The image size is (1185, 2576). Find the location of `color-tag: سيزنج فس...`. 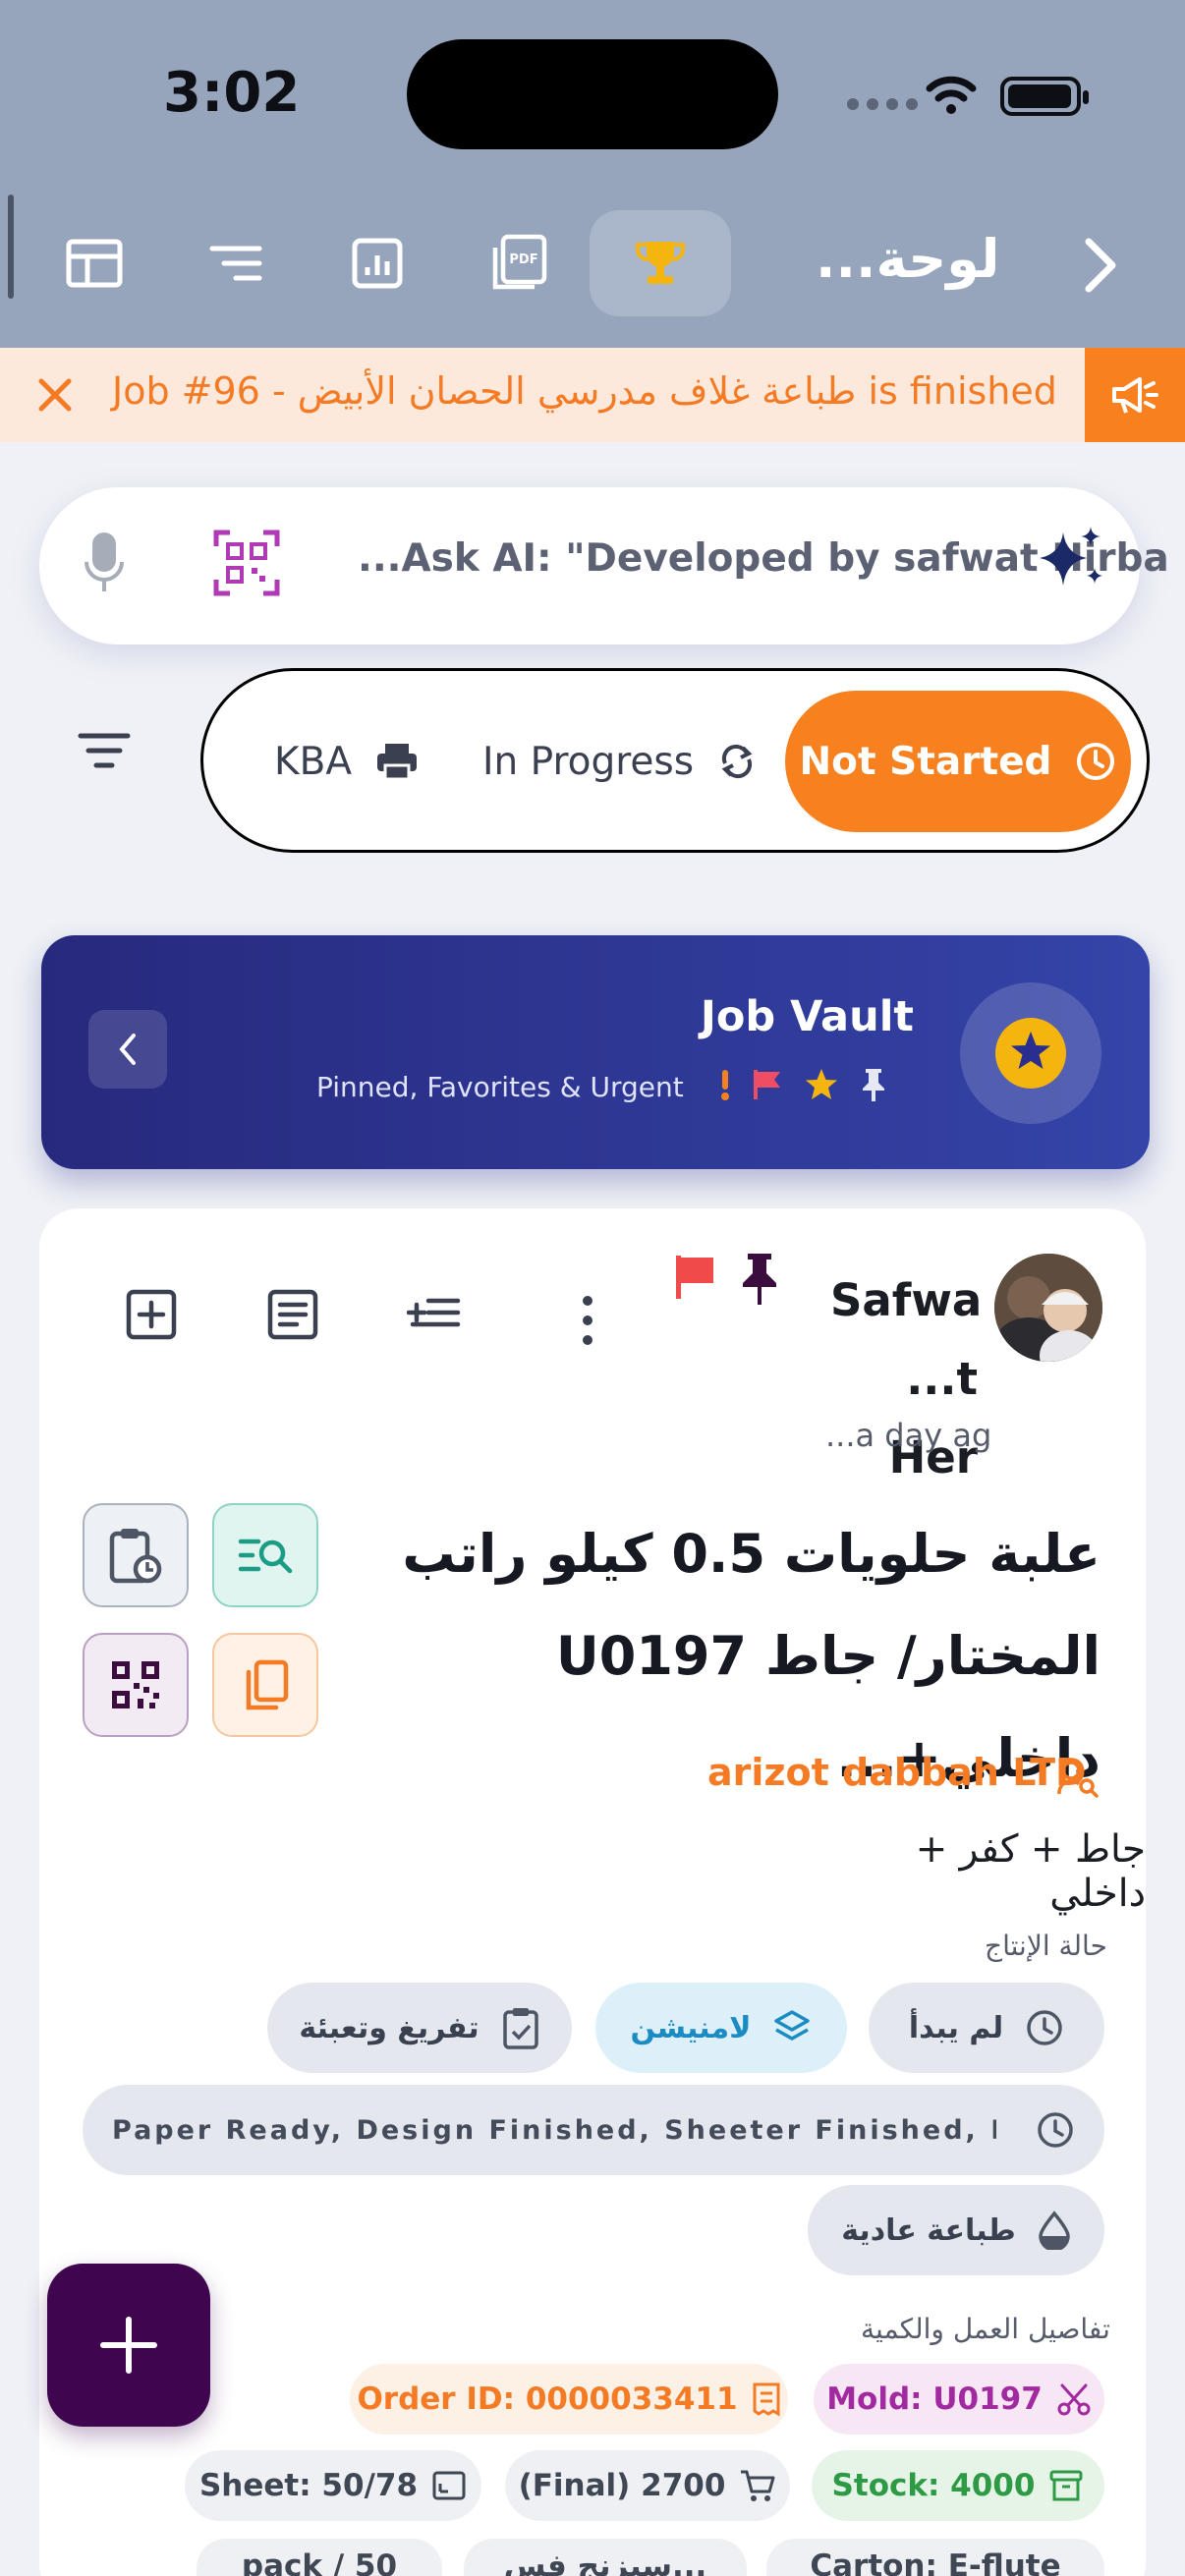

color-tag: سيزنج فس... is located at coordinates (606, 2557).